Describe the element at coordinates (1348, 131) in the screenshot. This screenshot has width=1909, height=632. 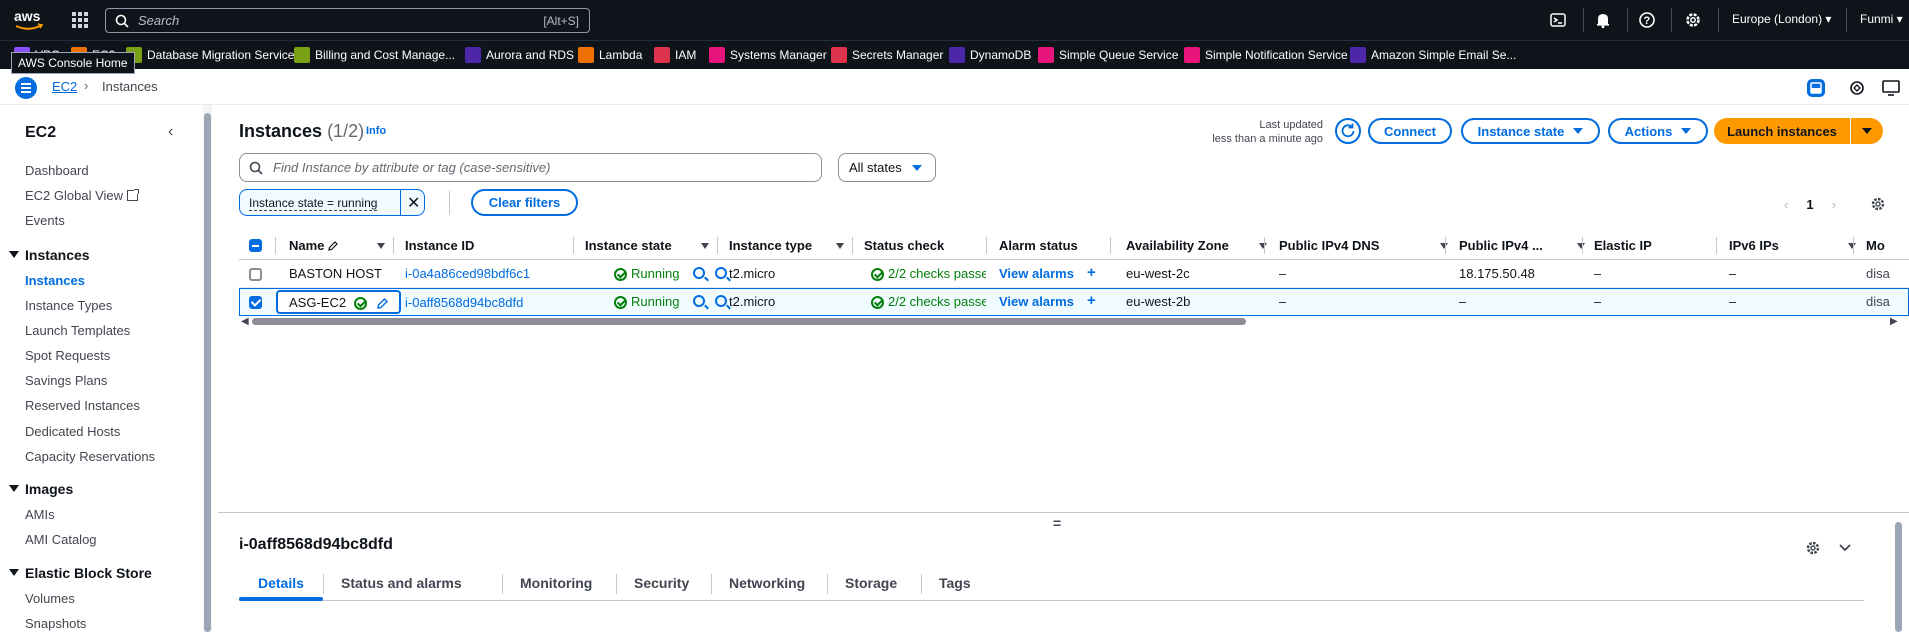
I see `refresh-button` at that location.